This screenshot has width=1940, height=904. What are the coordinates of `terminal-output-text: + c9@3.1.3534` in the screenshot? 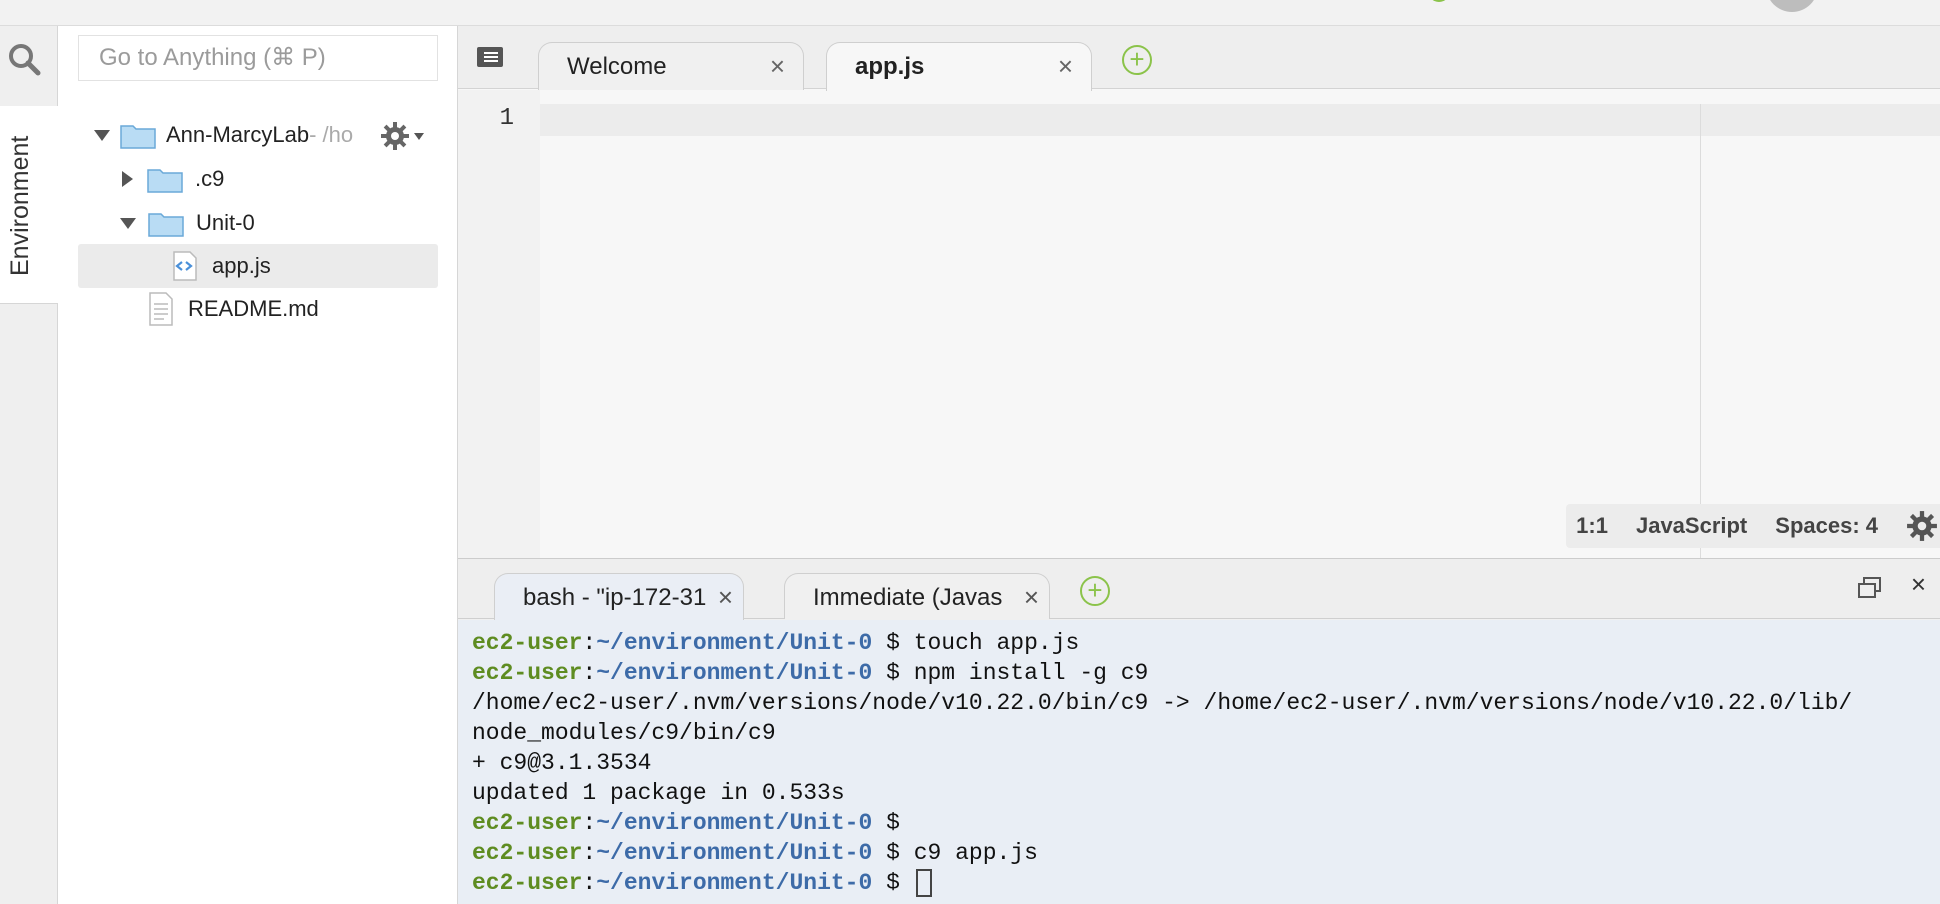 It's located at (562, 763).